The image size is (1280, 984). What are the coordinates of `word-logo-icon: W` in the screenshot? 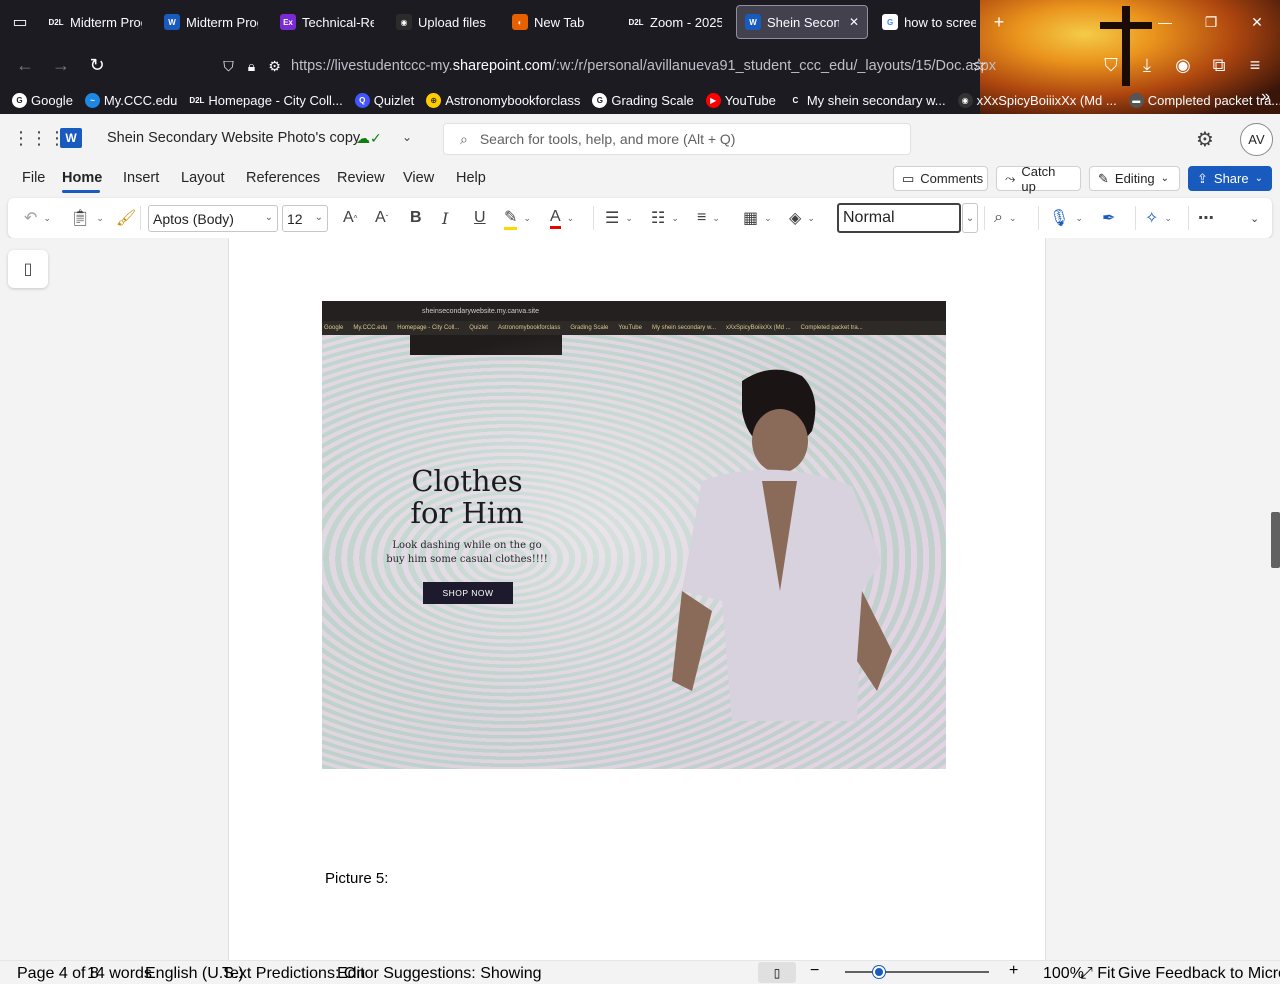 It's located at (71, 138).